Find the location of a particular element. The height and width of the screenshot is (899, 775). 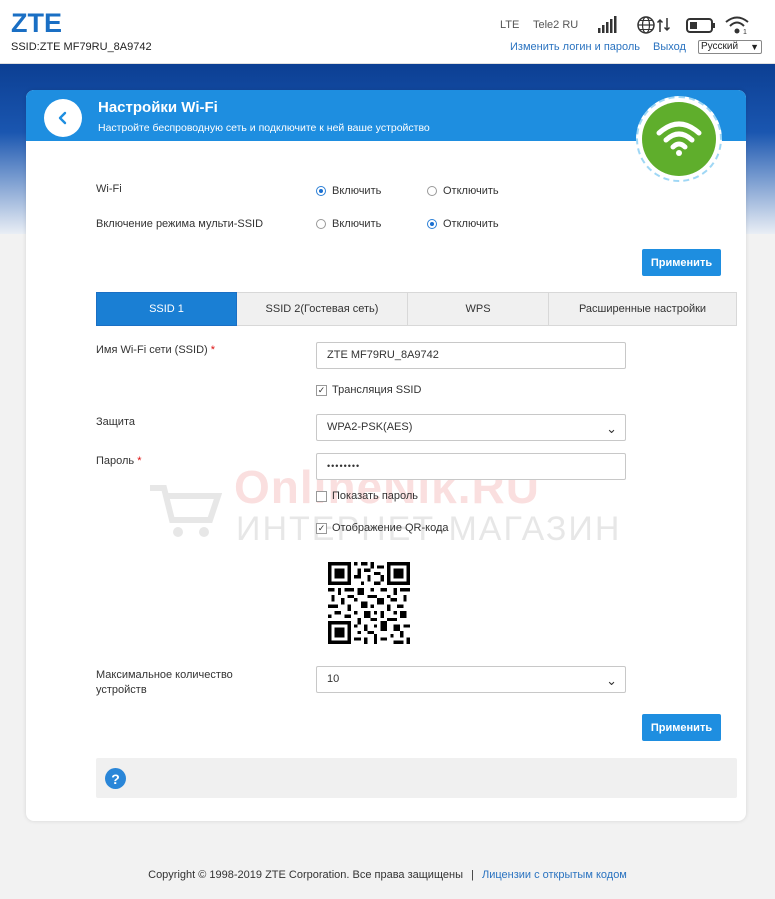

language-select: Русский ▼ is located at coordinates (730, 47).